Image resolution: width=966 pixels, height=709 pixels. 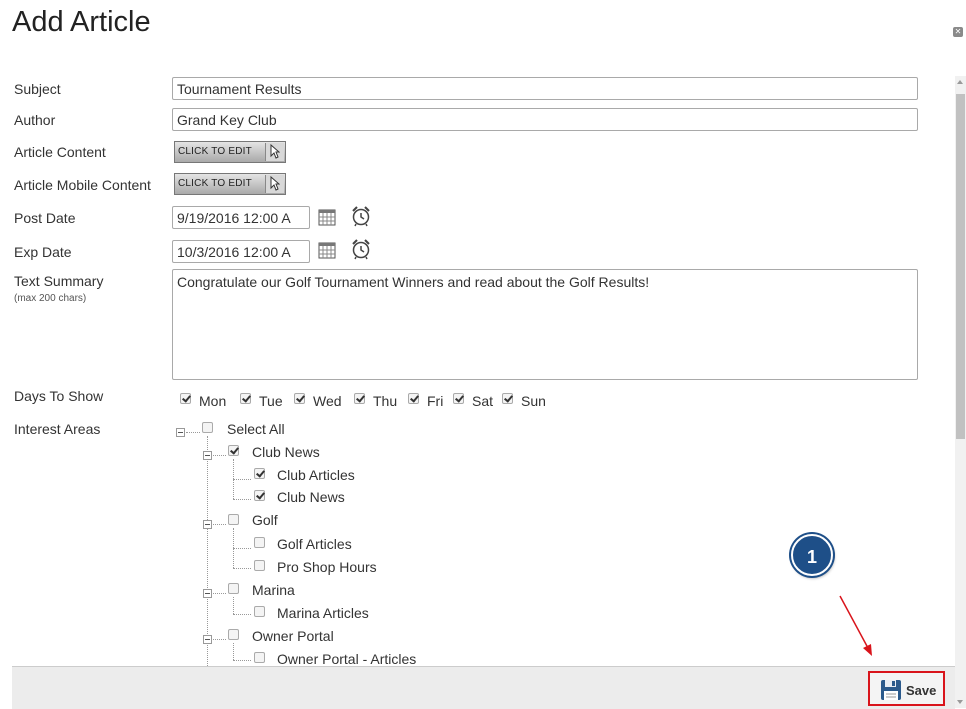 I want to click on day-label-sat: Sat, so click(x=483, y=401).